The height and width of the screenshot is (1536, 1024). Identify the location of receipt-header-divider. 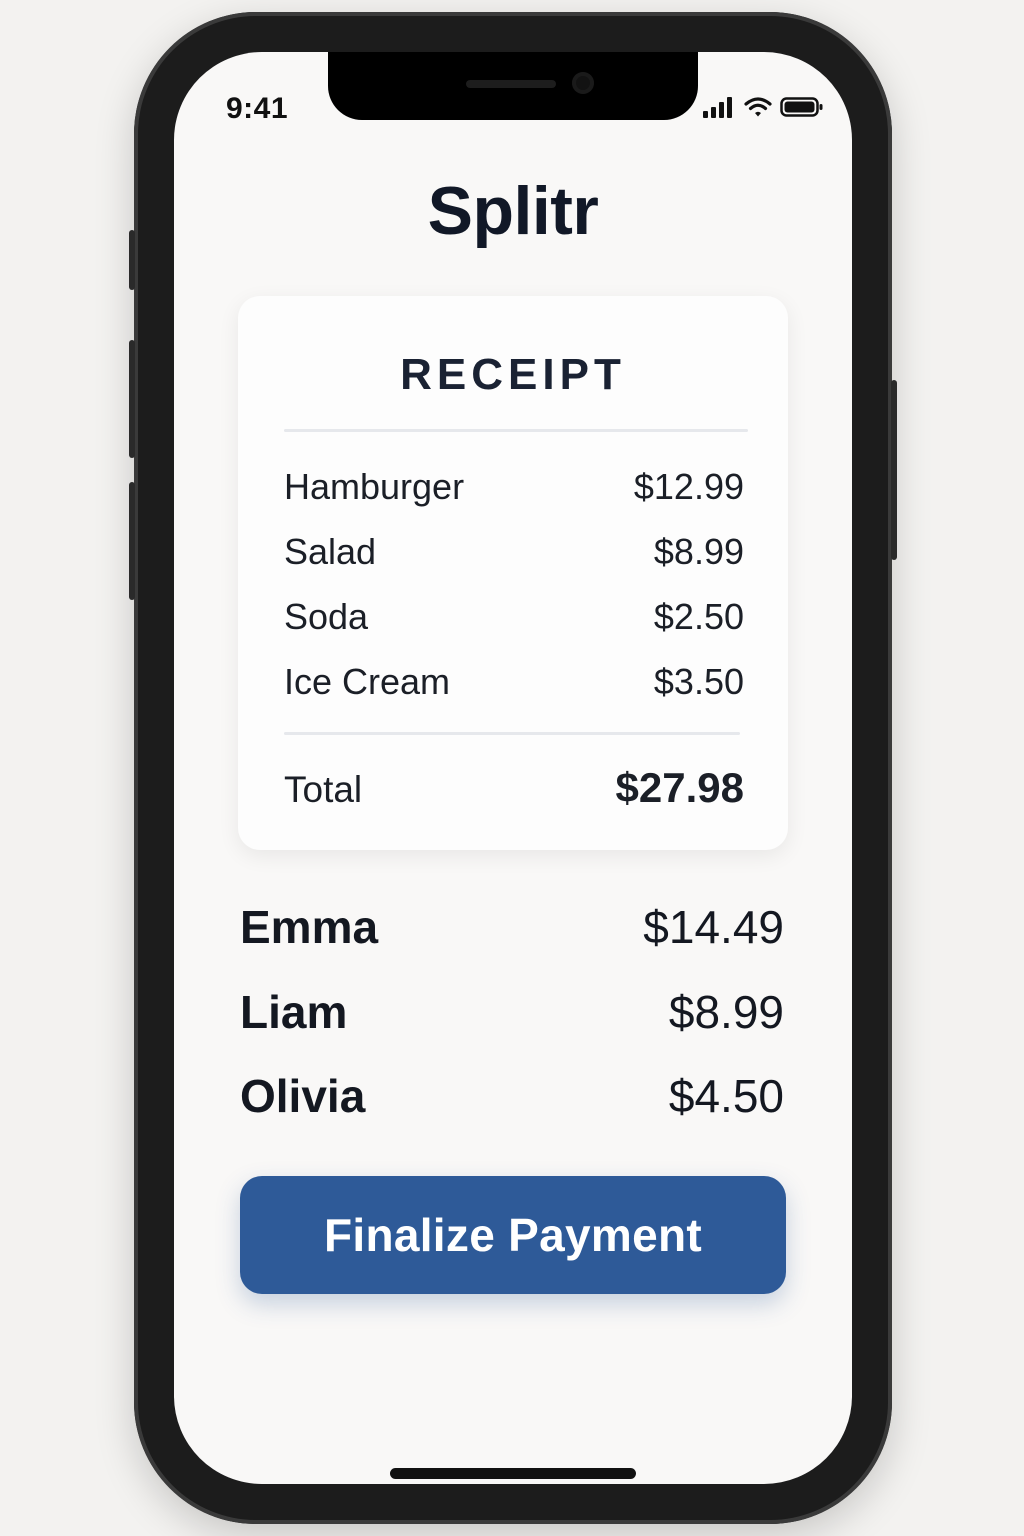
(516, 430).